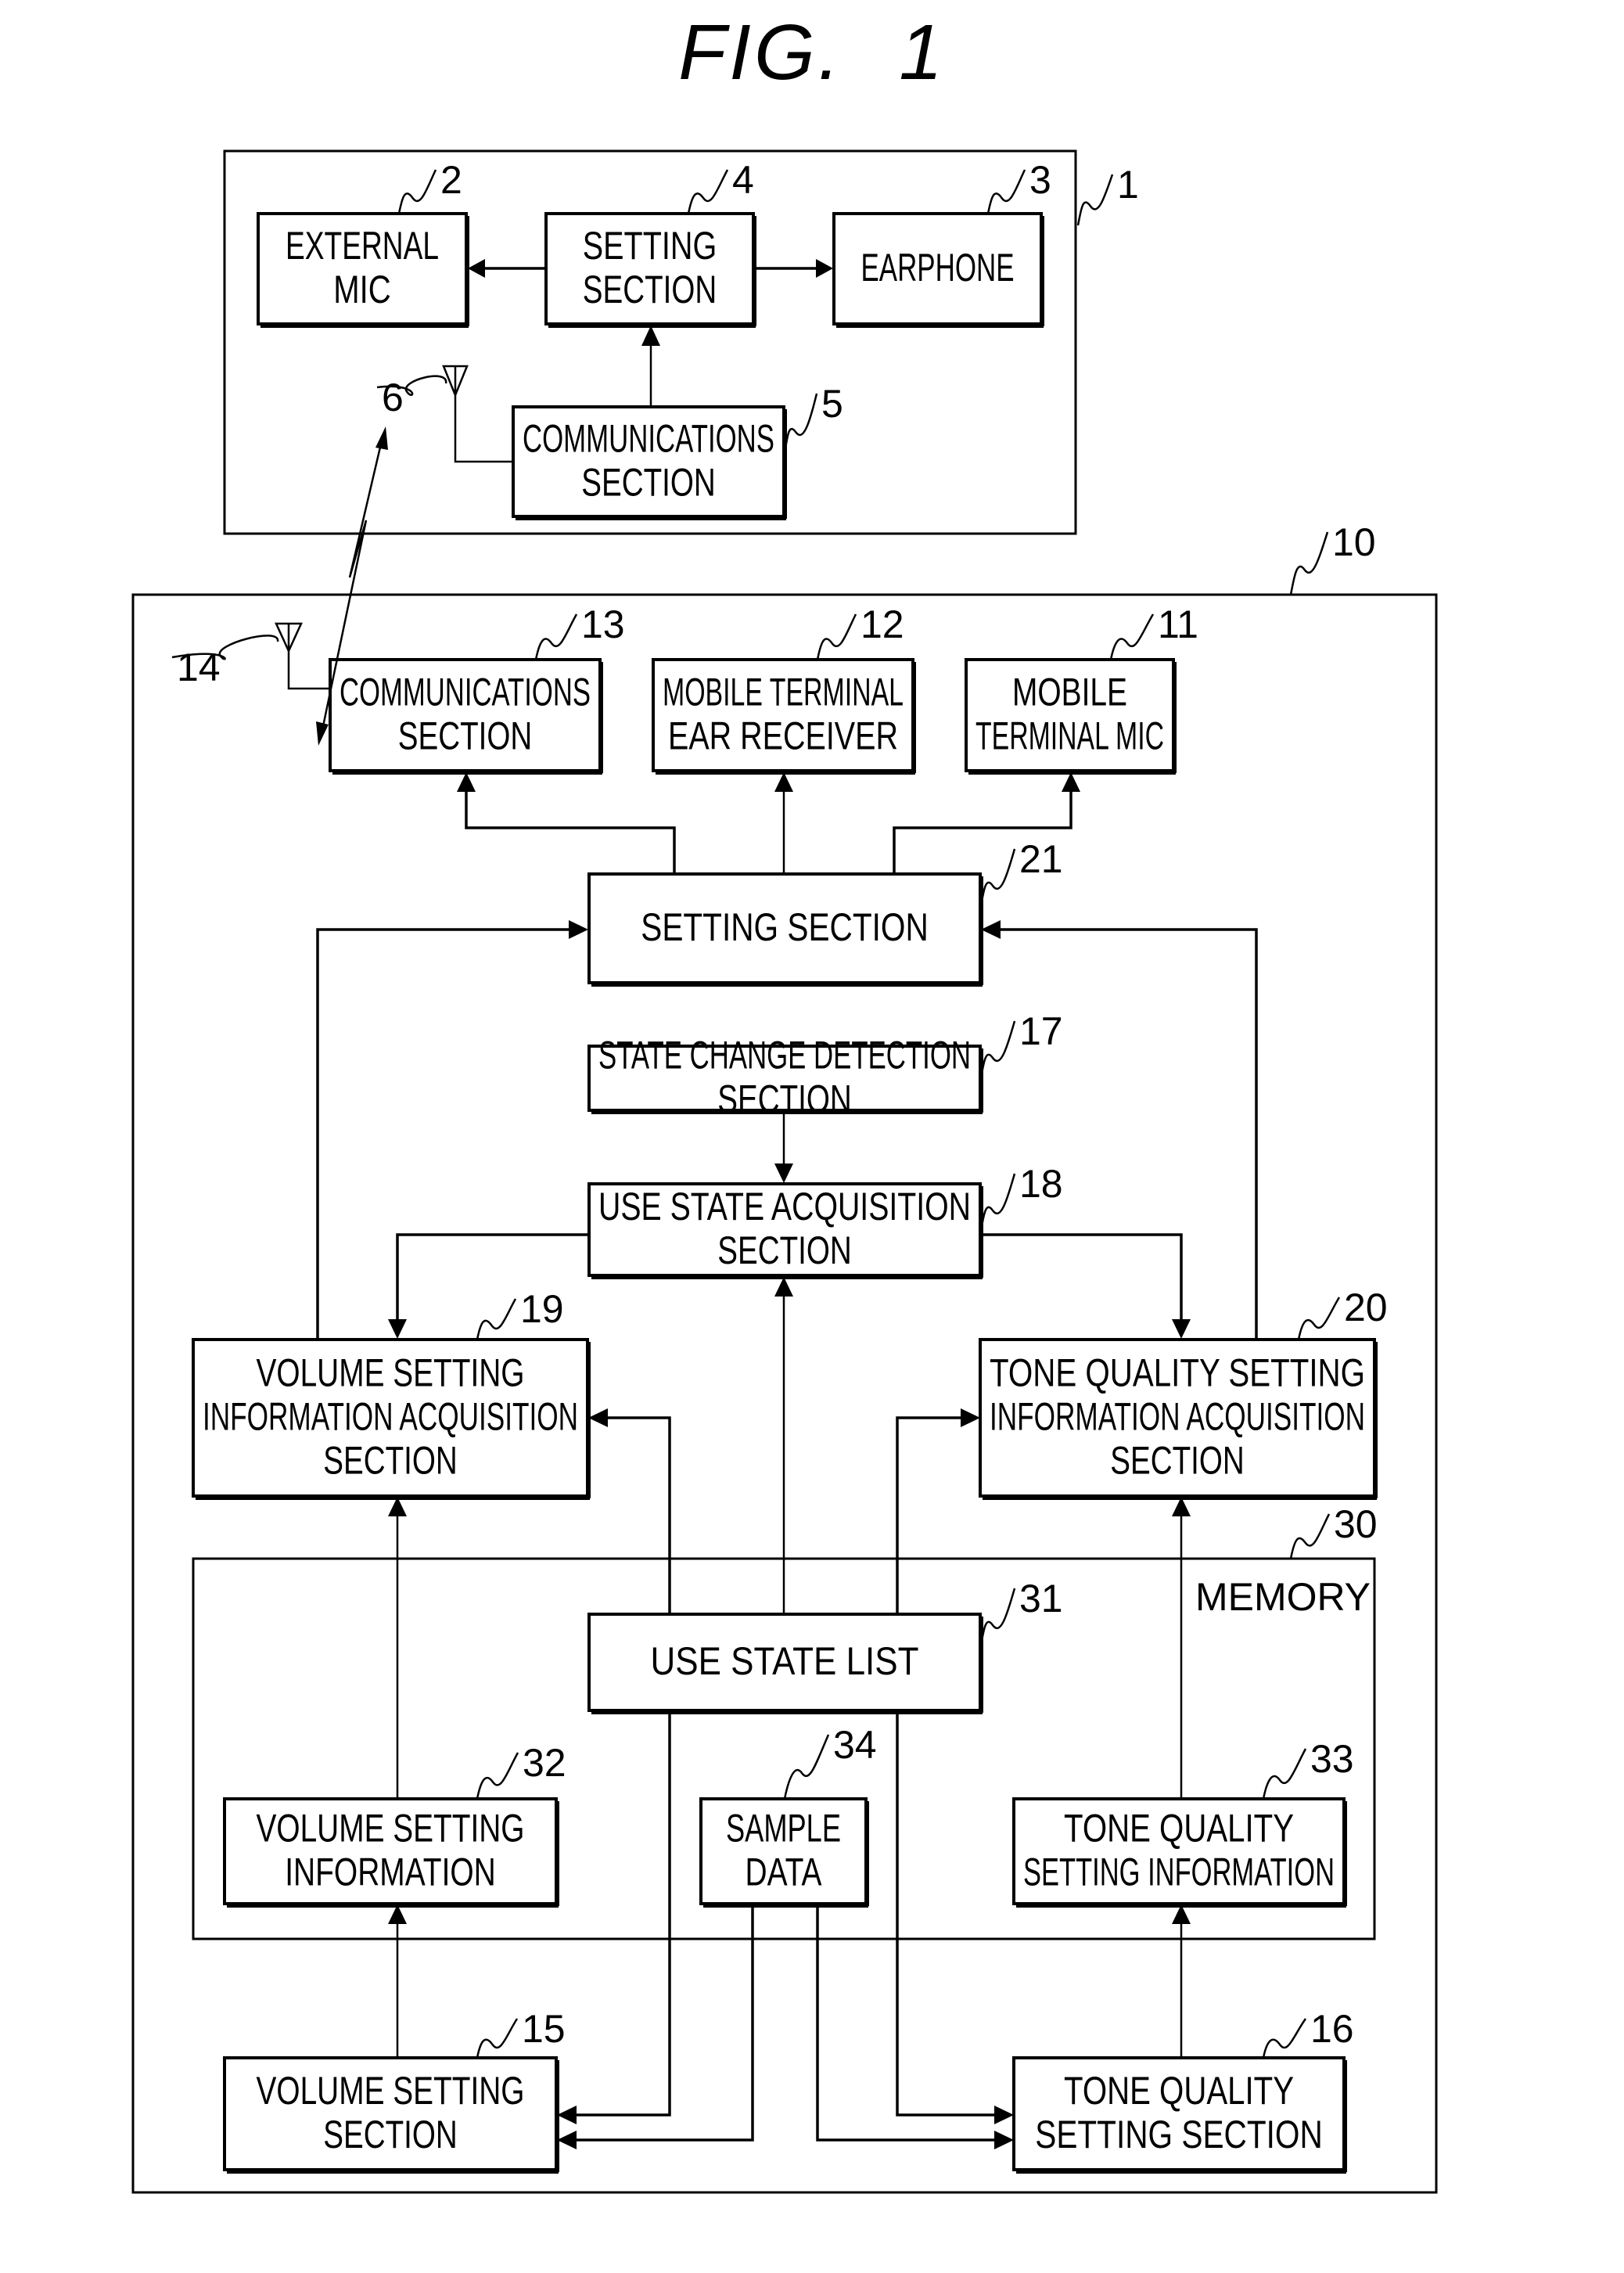 The height and width of the screenshot is (2273, 1624). I want to click on reference-number: 5, so click(832, 404).